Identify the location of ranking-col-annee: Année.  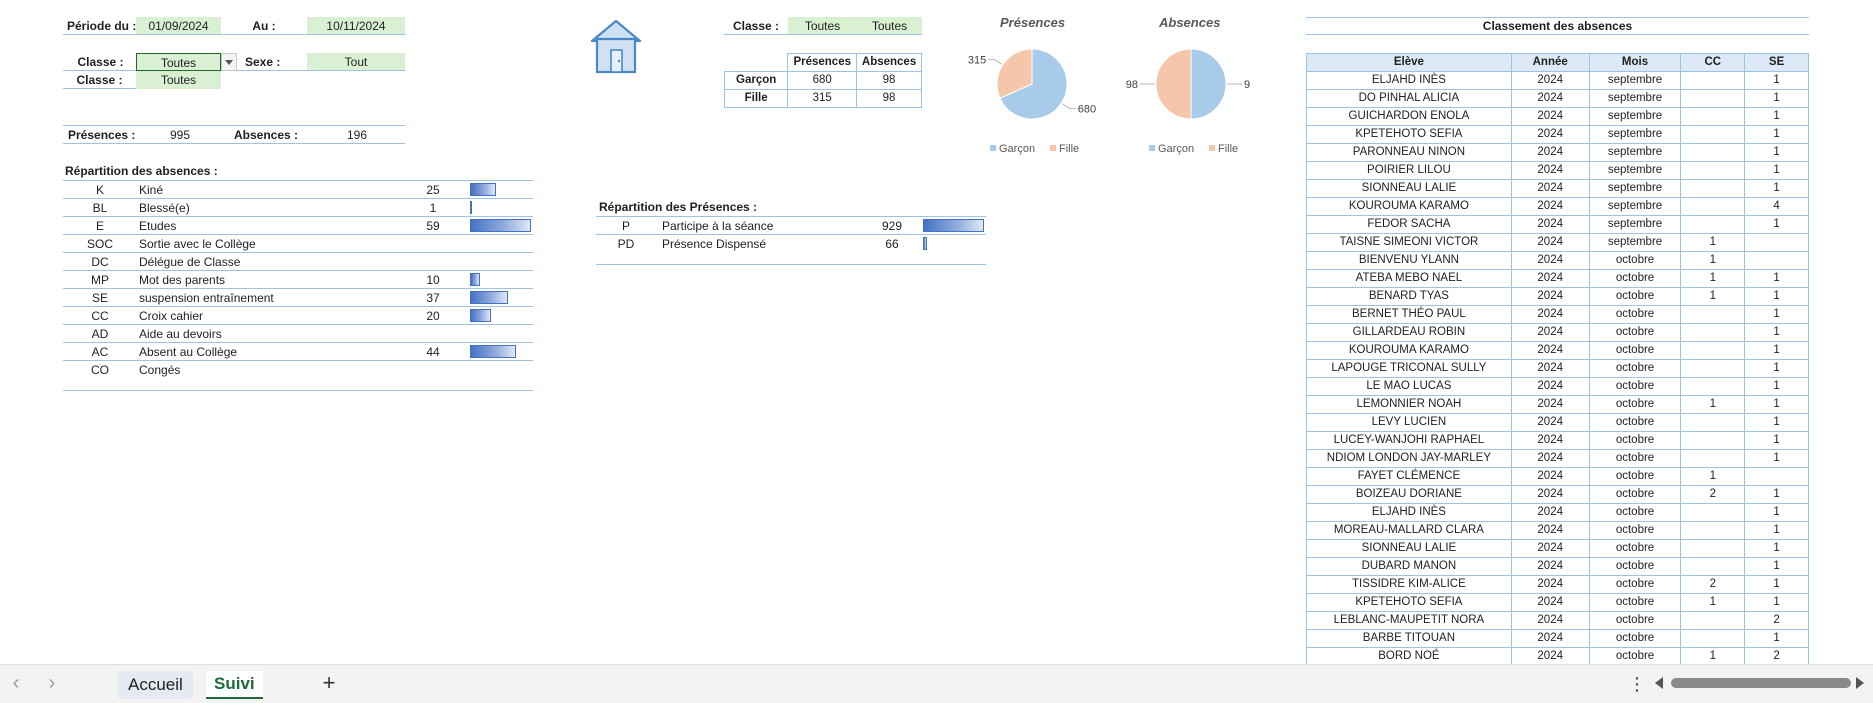
(1550, 62).